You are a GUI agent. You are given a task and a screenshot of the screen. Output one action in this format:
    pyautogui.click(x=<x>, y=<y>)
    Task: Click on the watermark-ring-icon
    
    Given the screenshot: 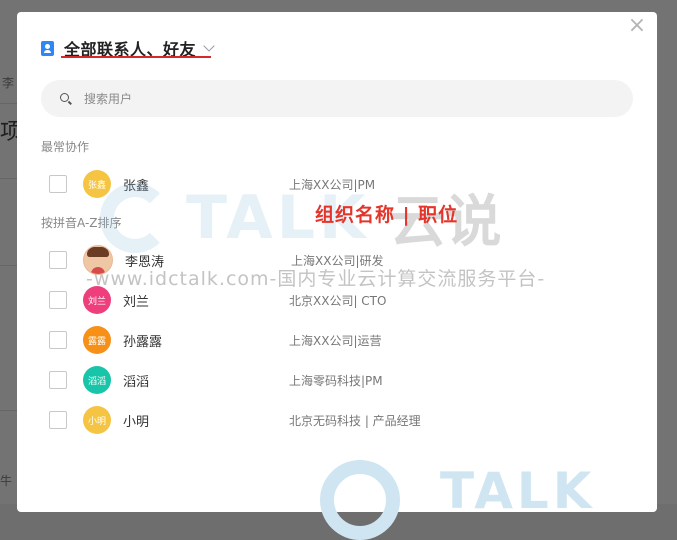 What is the action you would take?
    pyautogui.click(x=360, y=500)
    